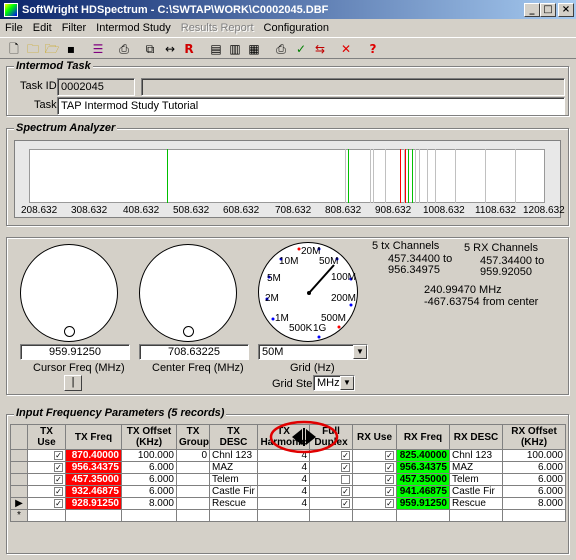 The width and height of the screenshot is (576, 560). I want to click on header-rx-freq: RX Freq, so click(423, 437).